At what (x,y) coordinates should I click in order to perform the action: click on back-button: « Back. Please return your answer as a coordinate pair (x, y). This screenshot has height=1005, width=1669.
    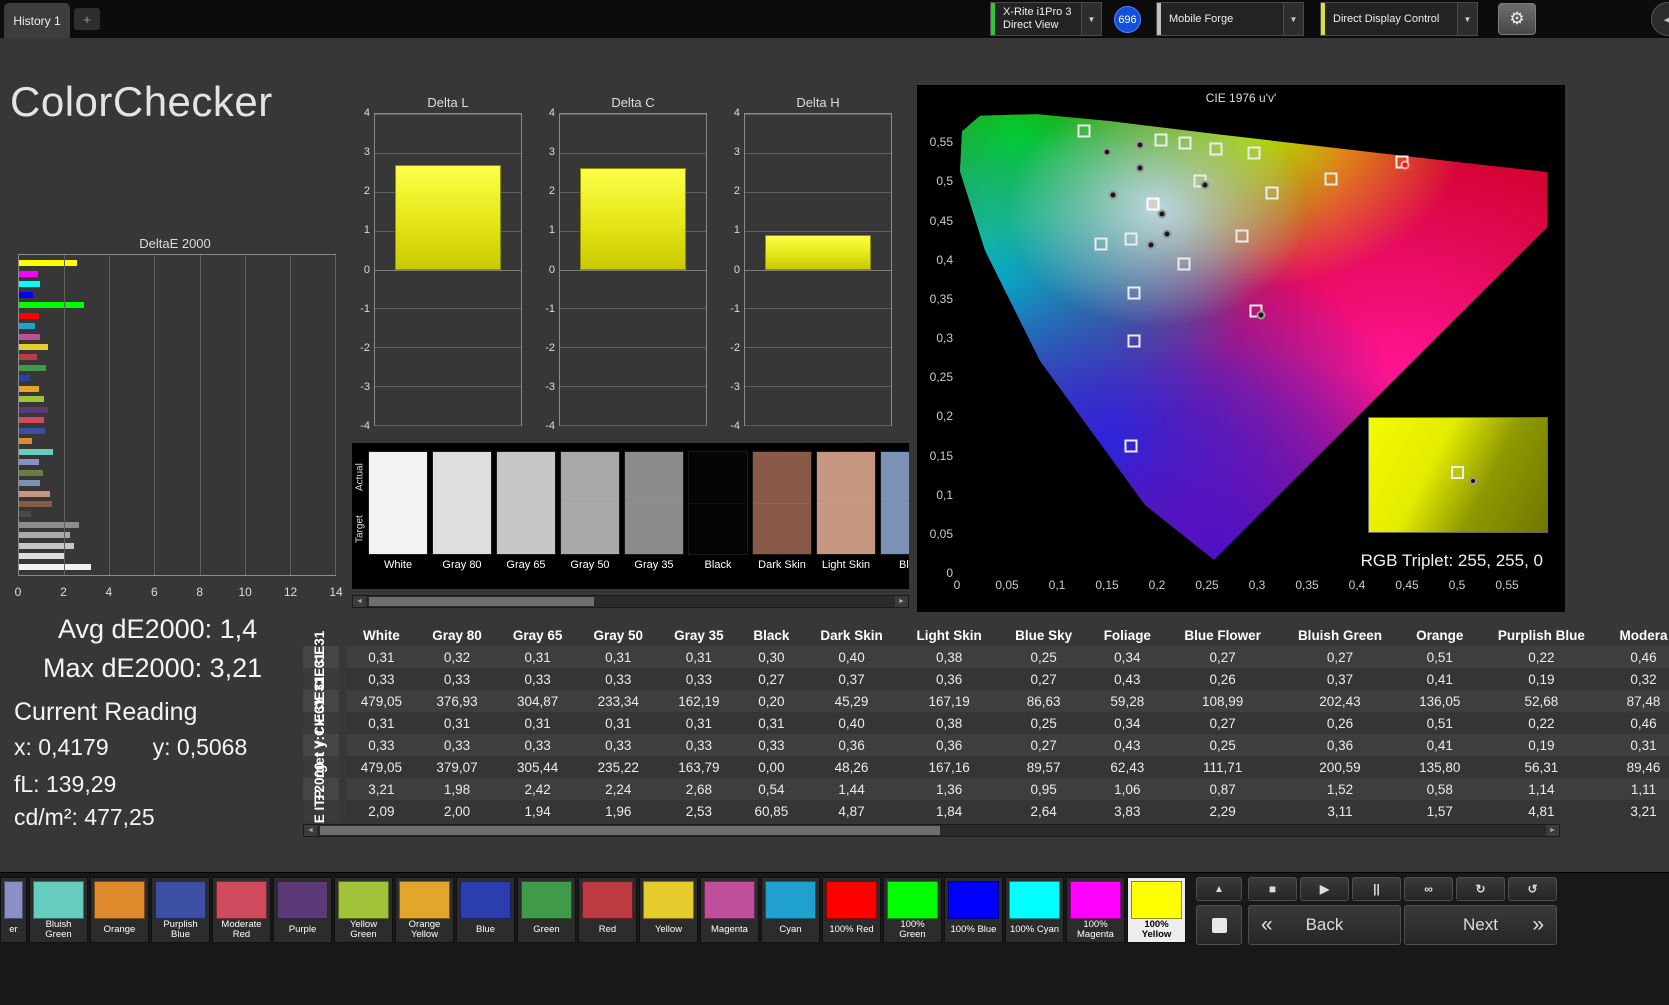
    Looking at the image, I should click on (1324, 925).